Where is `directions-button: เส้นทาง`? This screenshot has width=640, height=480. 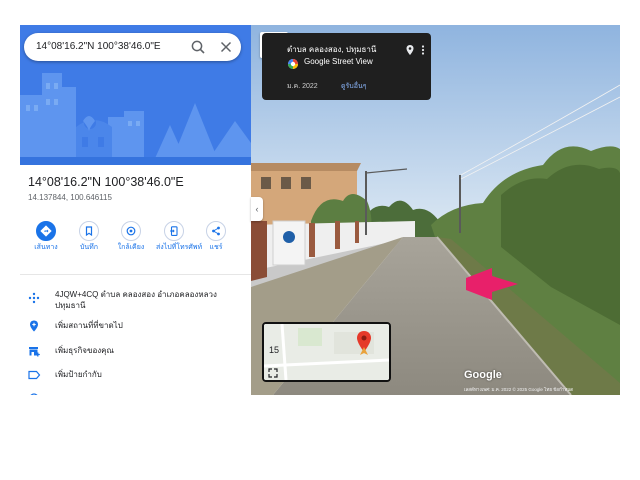
directions-button: เส้นทาง is located at coordinates (46, 236).